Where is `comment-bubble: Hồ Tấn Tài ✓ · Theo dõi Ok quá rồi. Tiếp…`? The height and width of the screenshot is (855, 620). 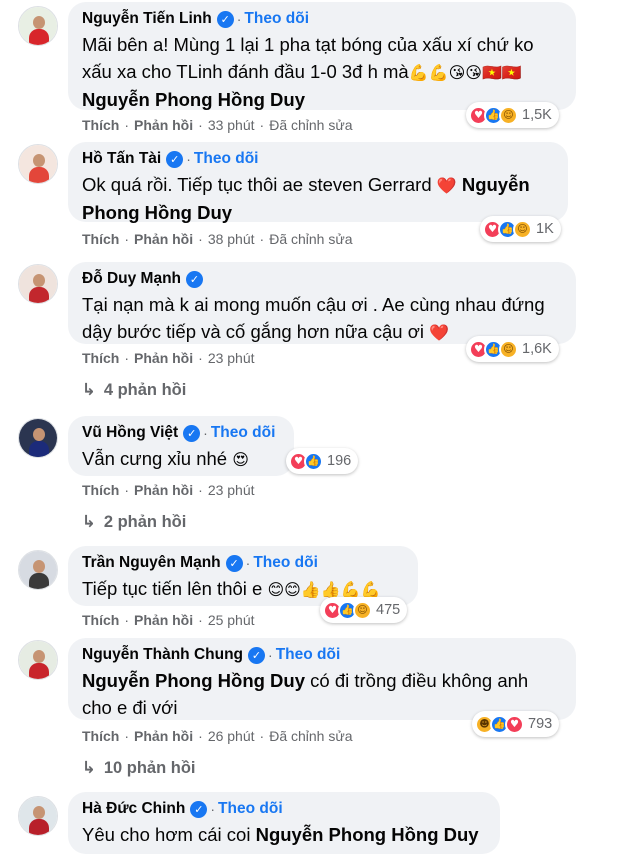
comment-bubble: Hồ Tấn Tài ✓ · Theo dõi Ok quá rồi. Tiếp… is located at coordinates (318, 182).